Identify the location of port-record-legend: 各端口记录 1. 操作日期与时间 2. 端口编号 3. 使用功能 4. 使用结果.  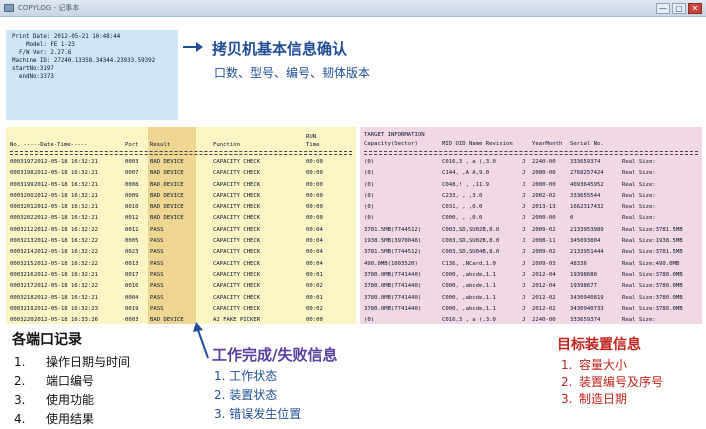
(71, 379).